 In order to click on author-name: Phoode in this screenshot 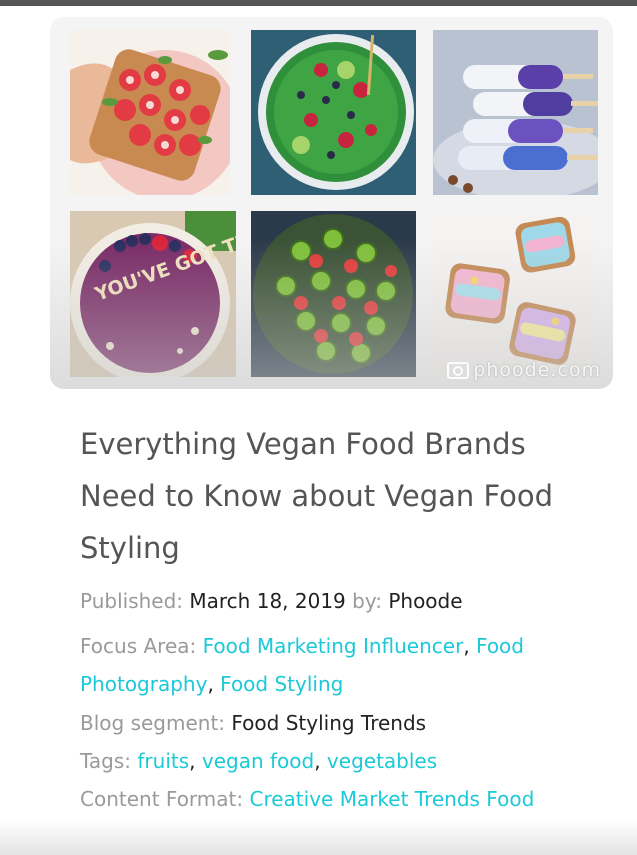, I will do `click(425, 601)`.